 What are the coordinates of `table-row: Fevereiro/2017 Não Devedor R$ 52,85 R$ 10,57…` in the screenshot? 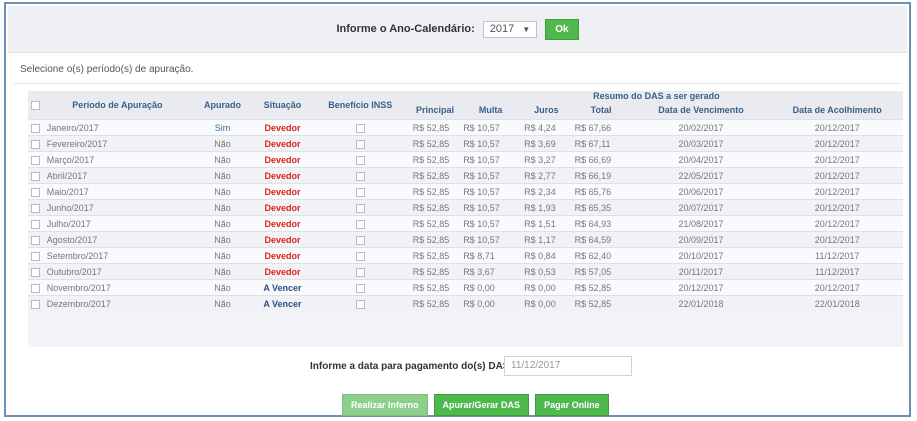 It's located at (465, 143).